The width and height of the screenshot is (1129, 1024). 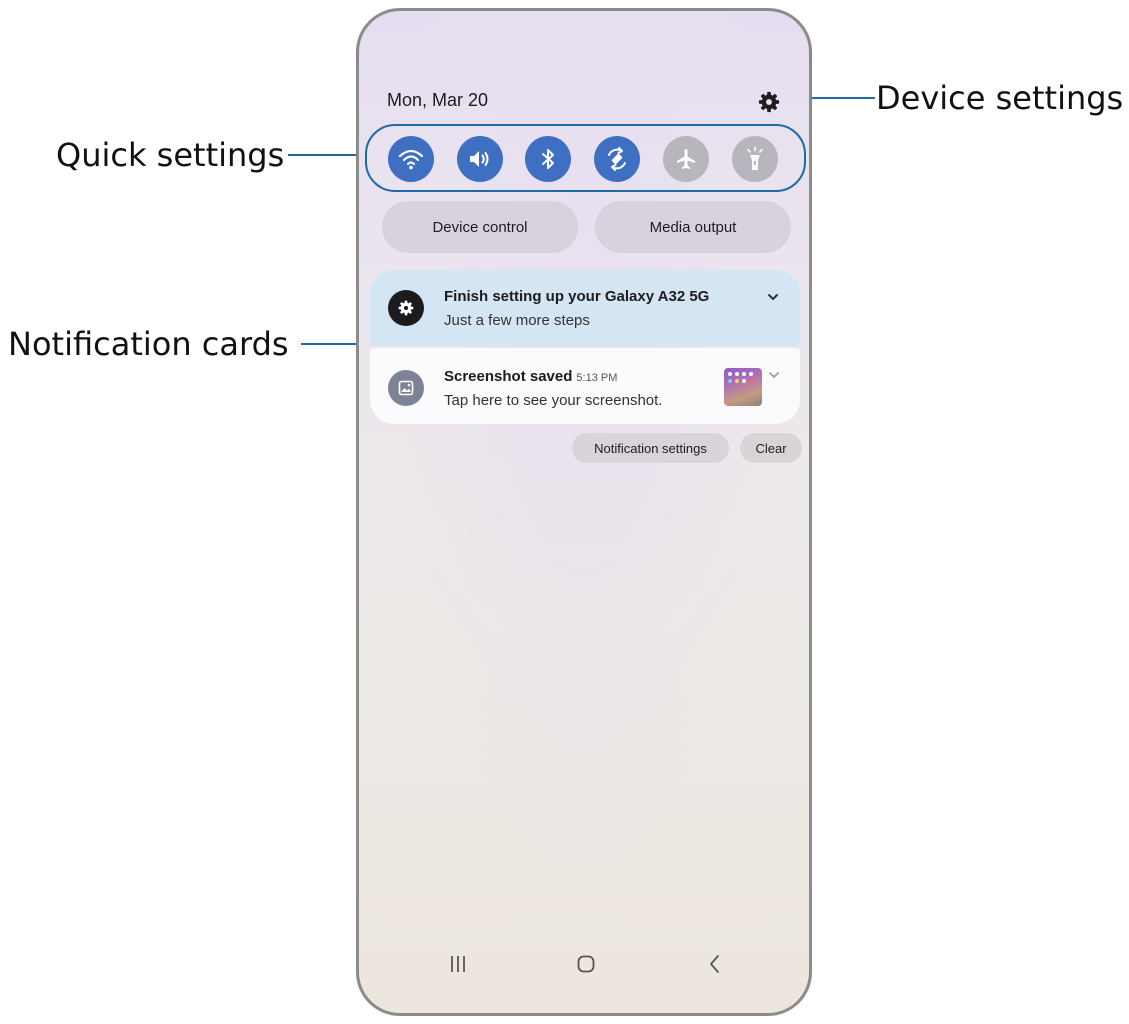 What do you see at coordinates (325, 155) in the screenshot?
I see `callout-line-quick-settings` at bounding box center [325, 155].